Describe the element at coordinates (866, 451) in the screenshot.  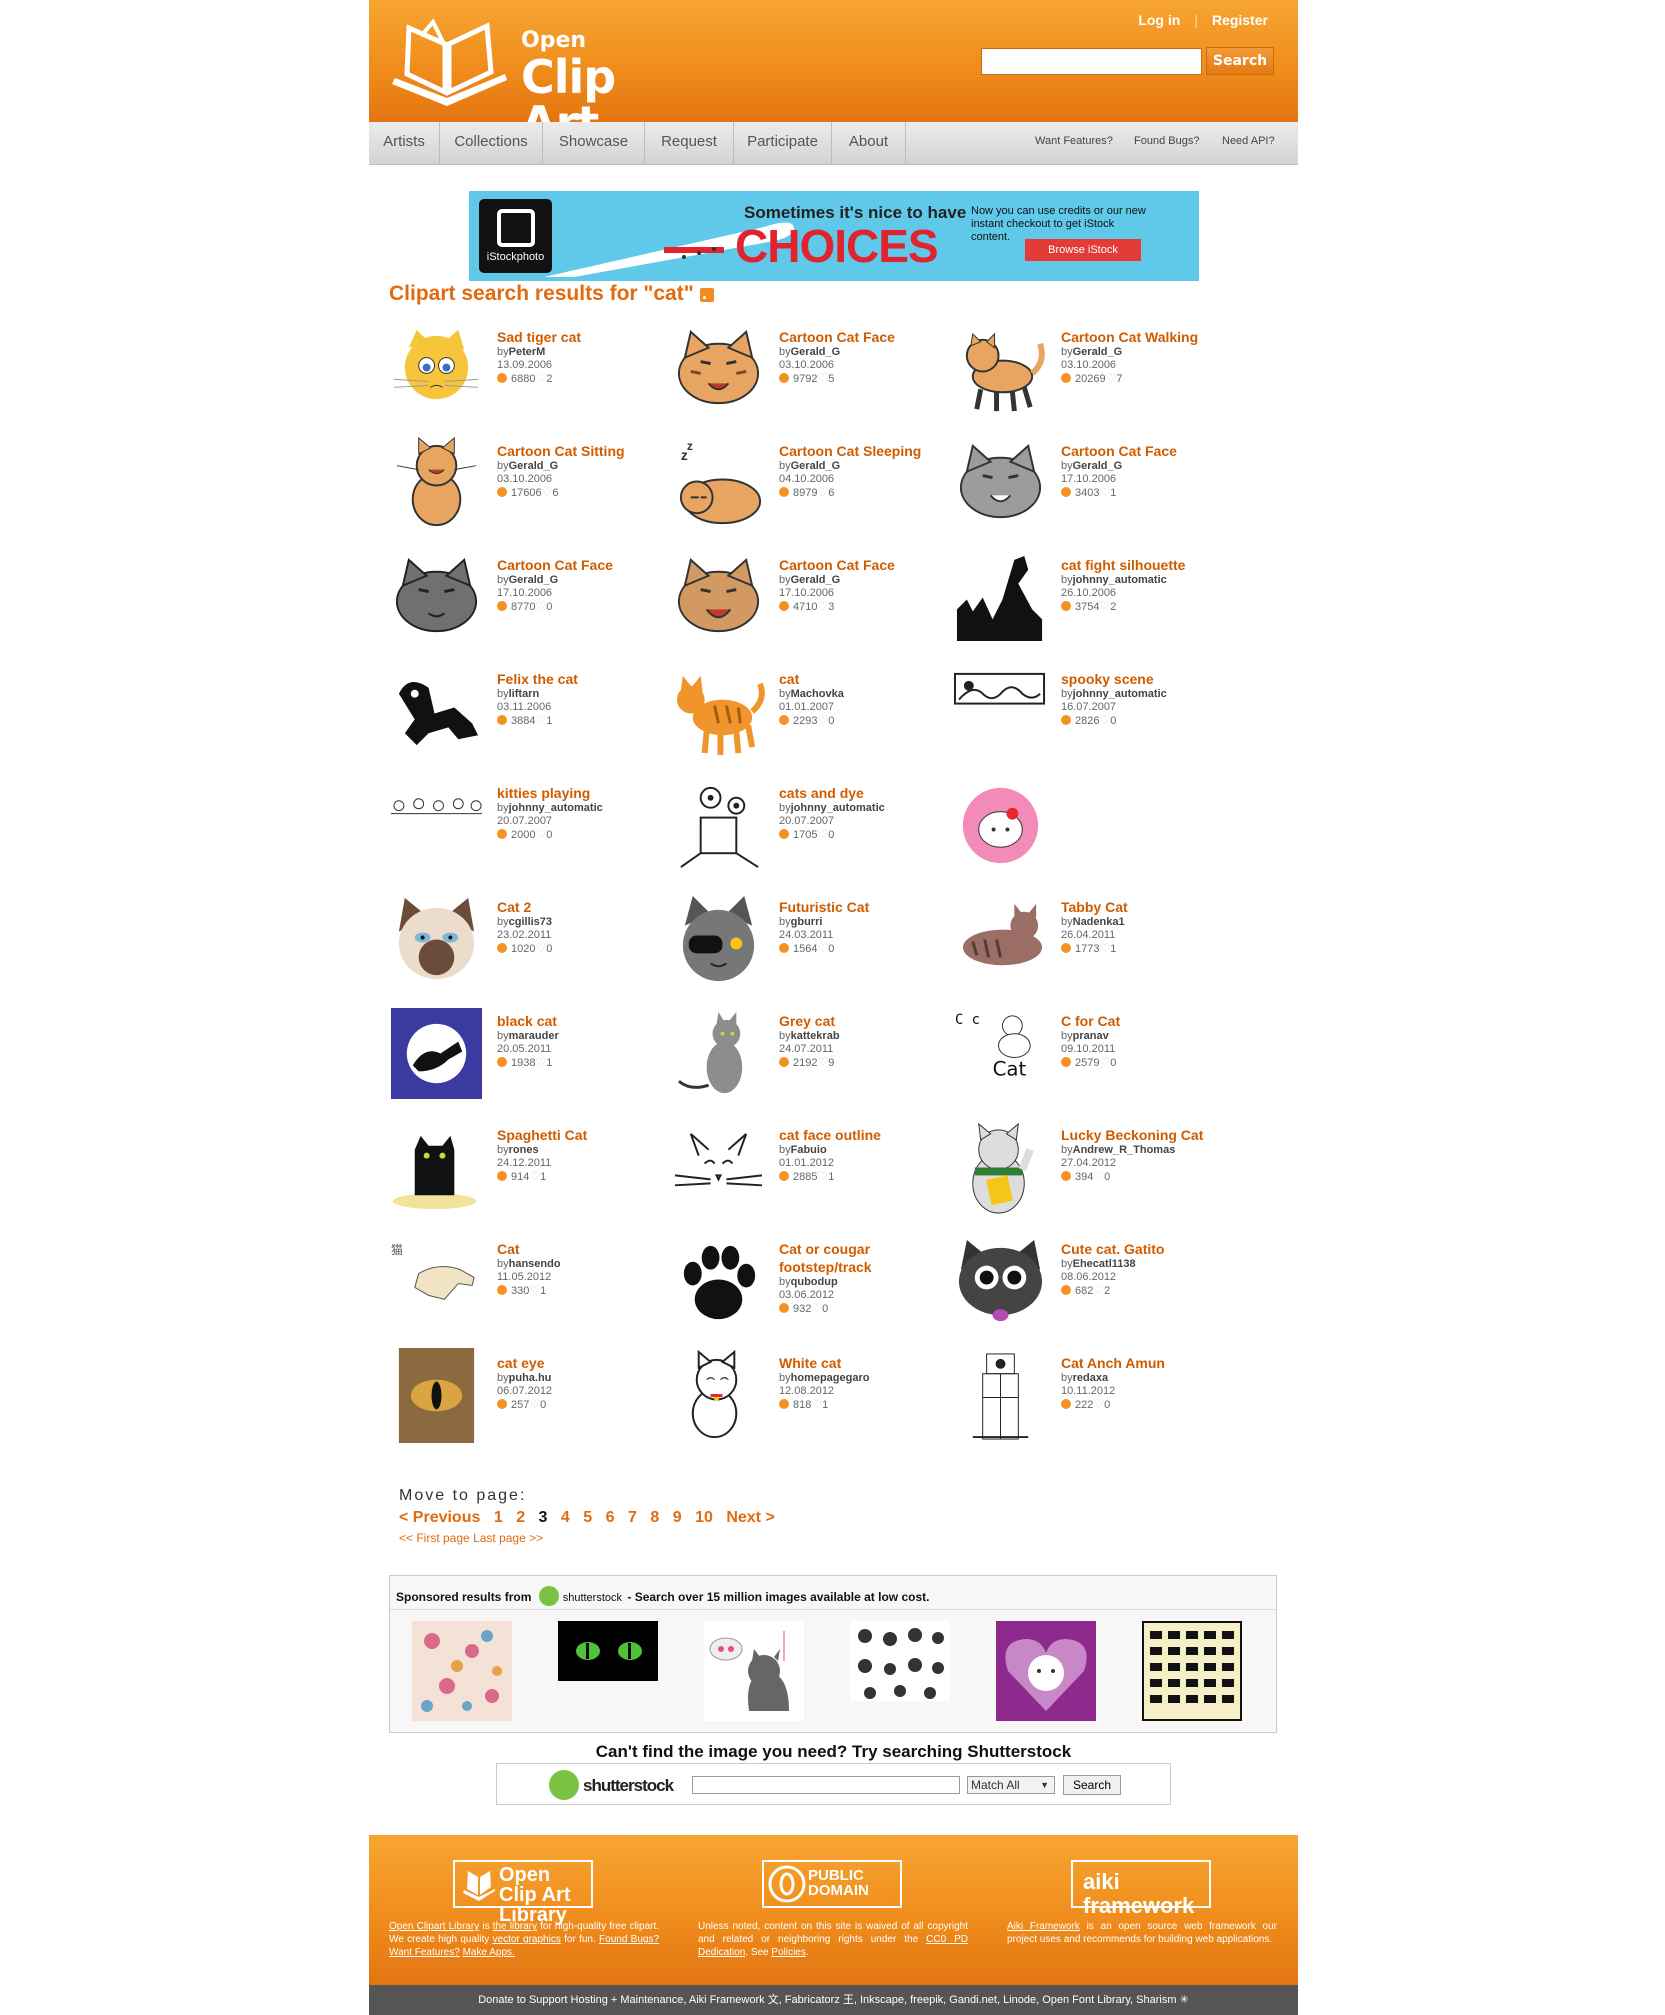
I see `result-title: Cartoon Cat Sleeping` at that location.